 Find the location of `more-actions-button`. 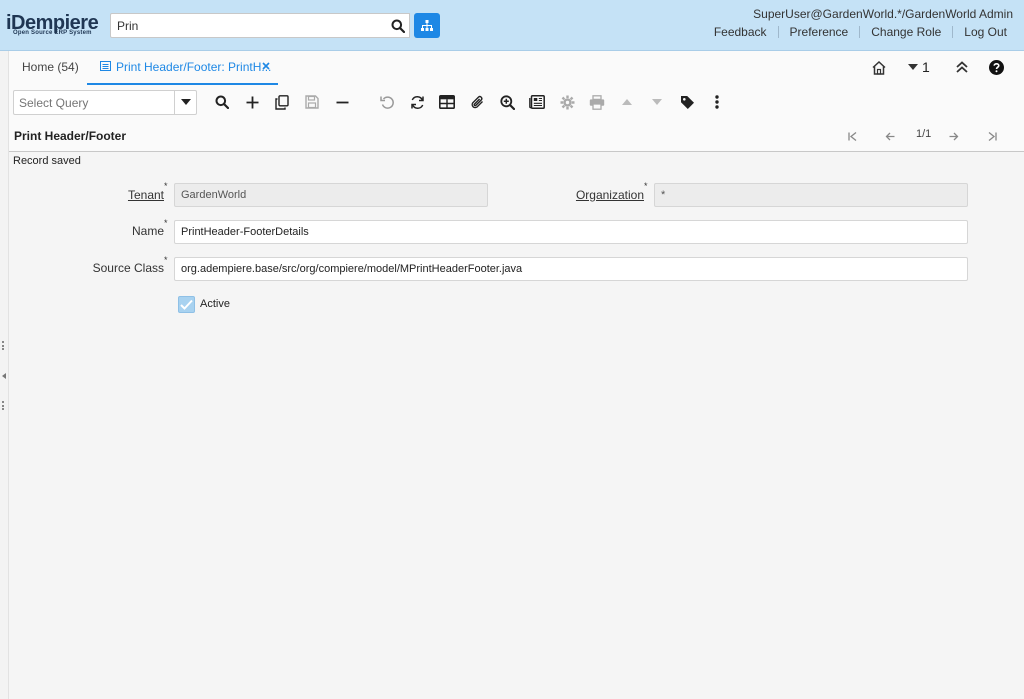

more-actions-button is located at coordinates (717, 102).